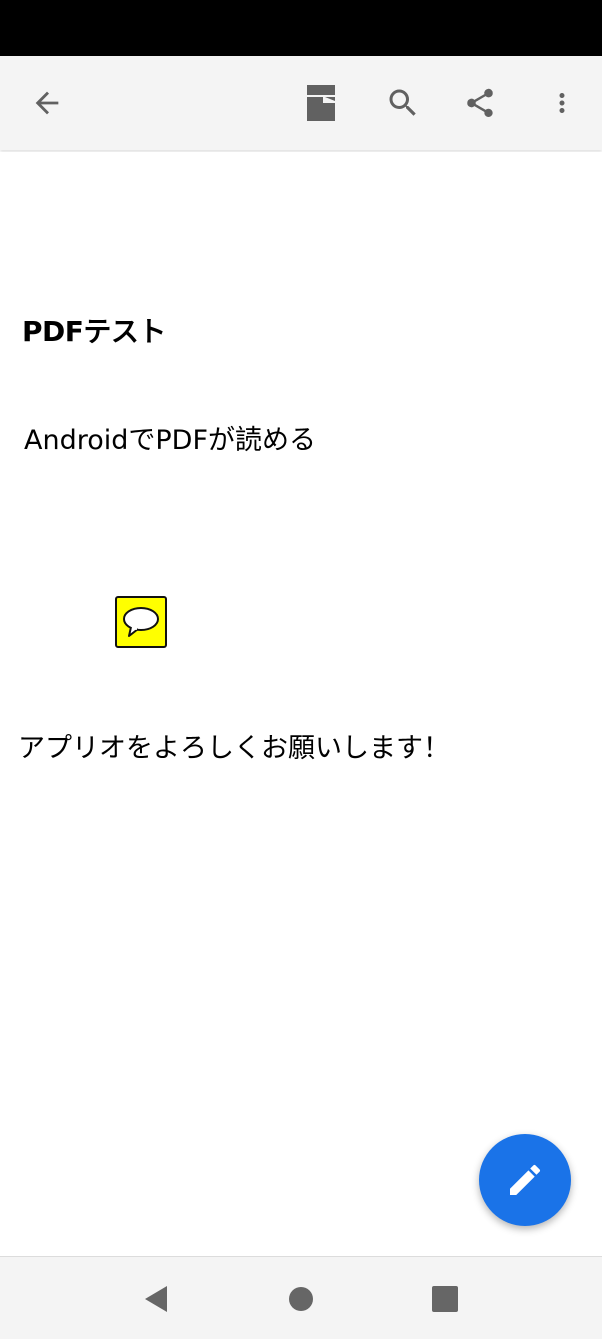 This screenshot has height=1339, width=602. I want to click on more-vert-icon, so click(562, 103).